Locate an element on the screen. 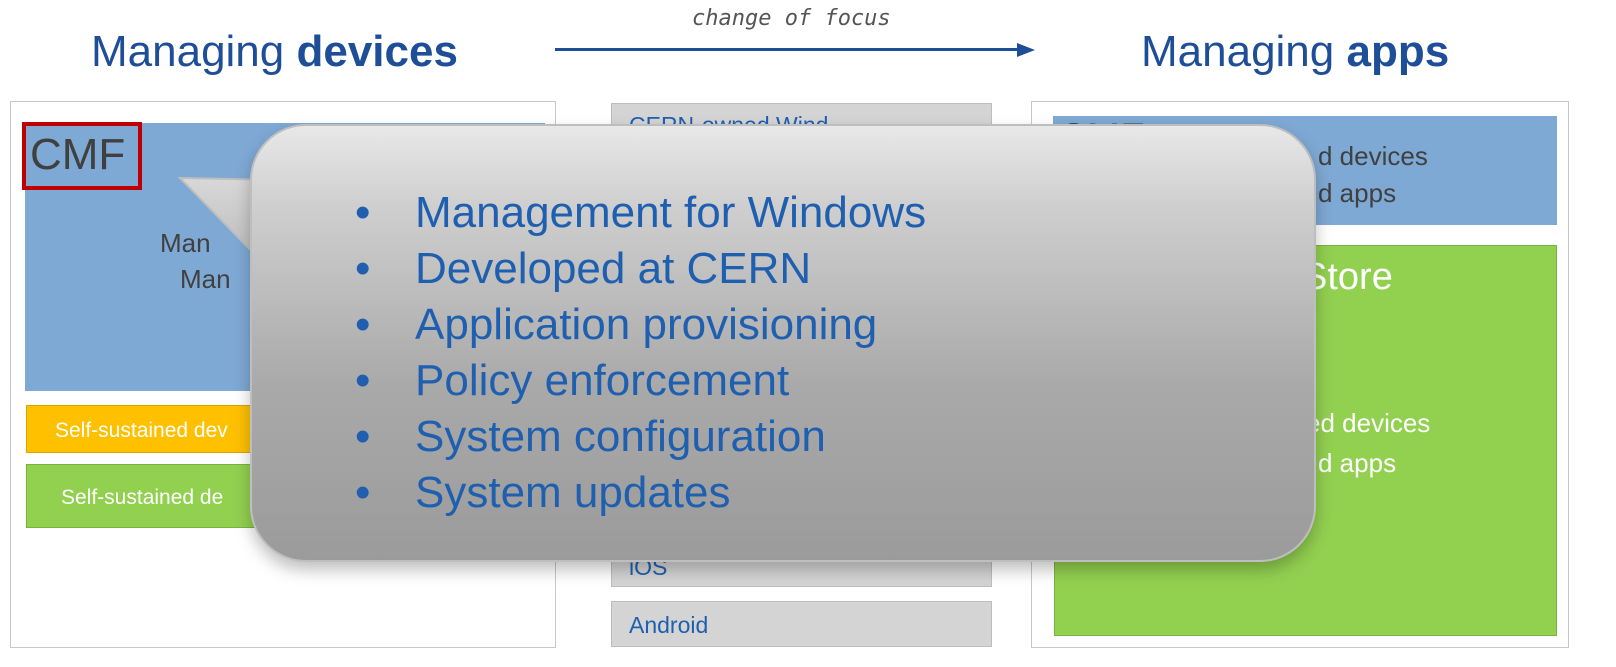 The height and width of the screenshot is (667, 1616). store-line-2: d apps is located at coordinates (1357, 463).